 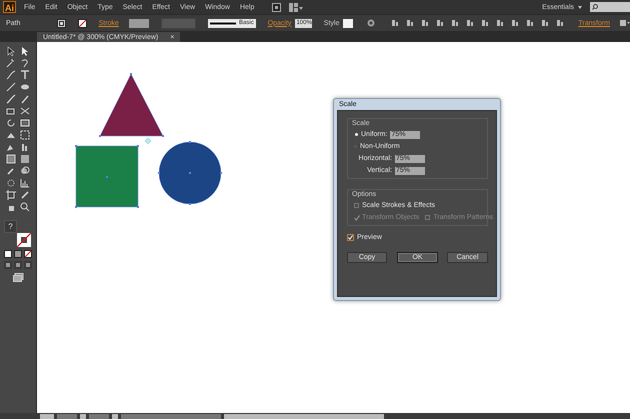 What do you see at coordinates (18, 254) in the screenshot?
I see `gradient-mode-icon` at bounding box center [18, 254].